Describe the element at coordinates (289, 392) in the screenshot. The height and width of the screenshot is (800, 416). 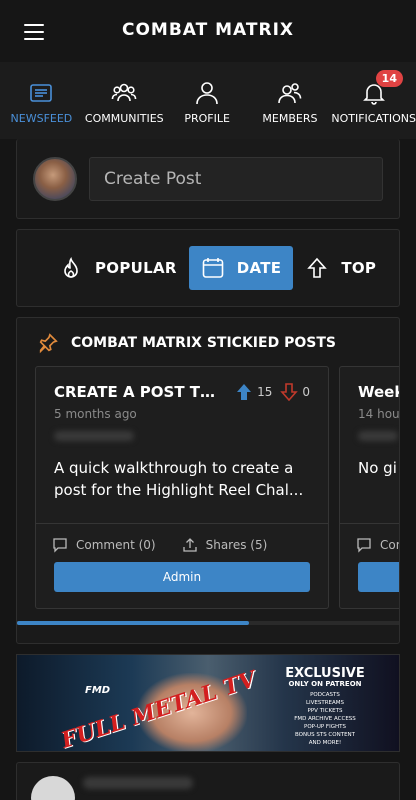
I see `downvote-icon` at that location.